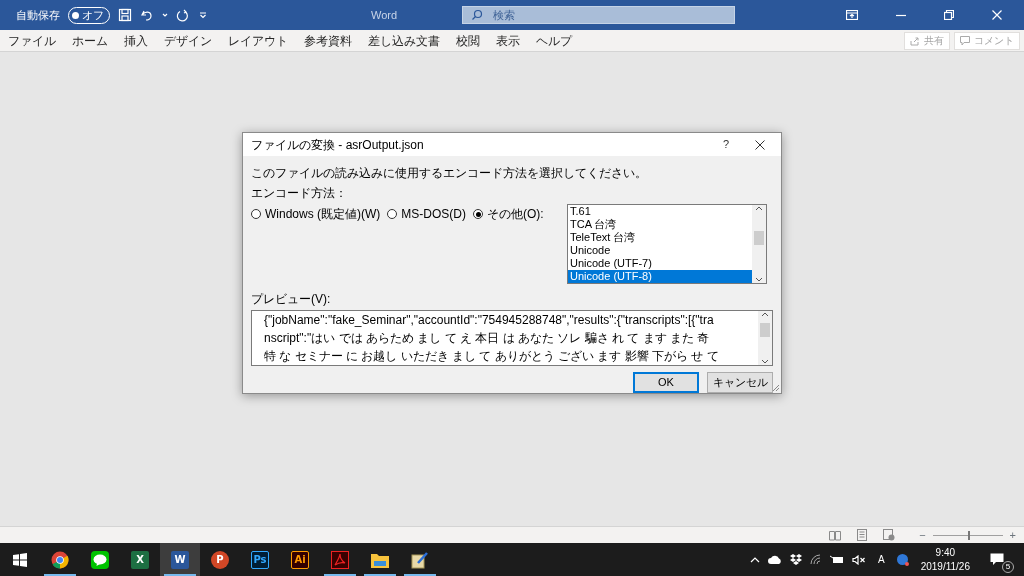 This screenshot has width=1024, height=576. I want to click on notepad-pencil-icon, so click(420, 559).